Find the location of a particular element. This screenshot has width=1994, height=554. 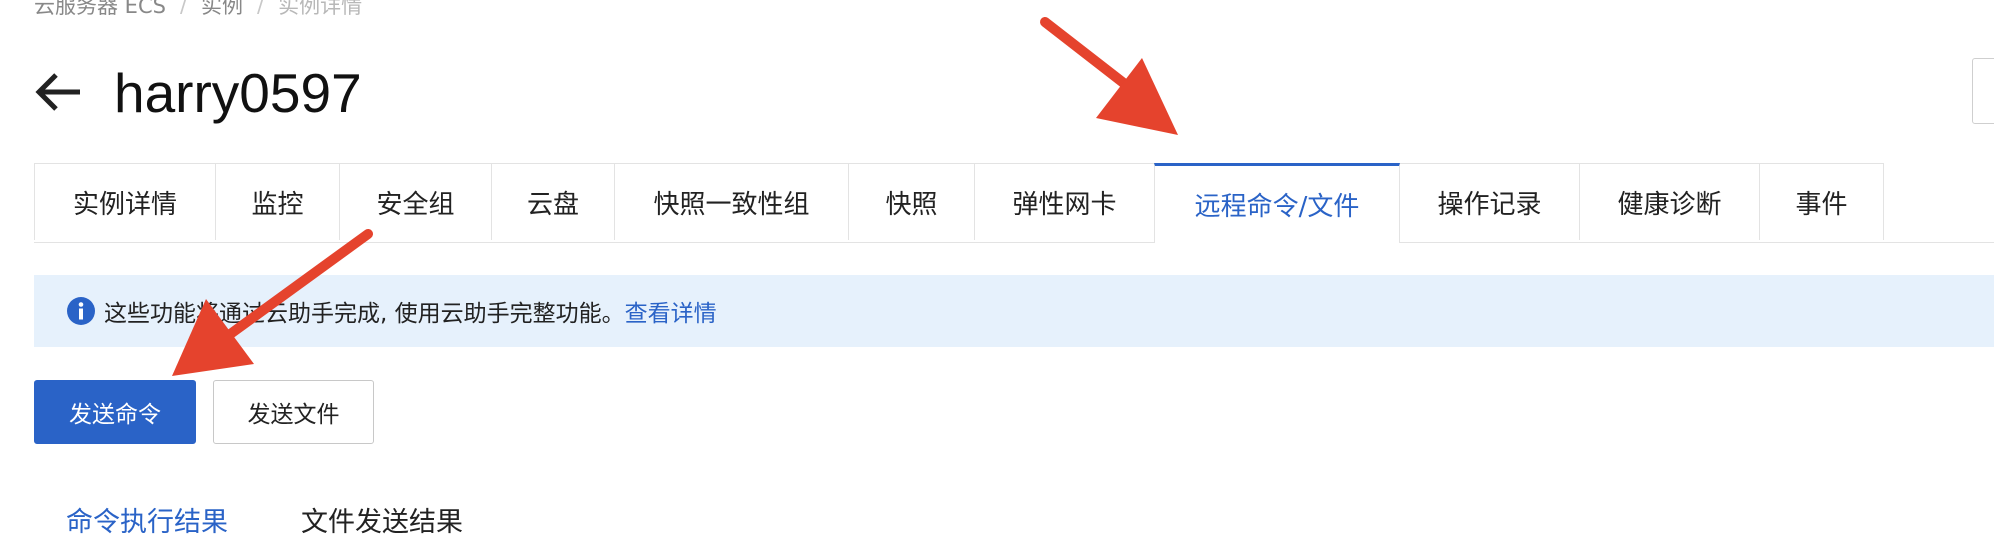

tab-monitoring: 监控 is located at coordinates (277, 201).